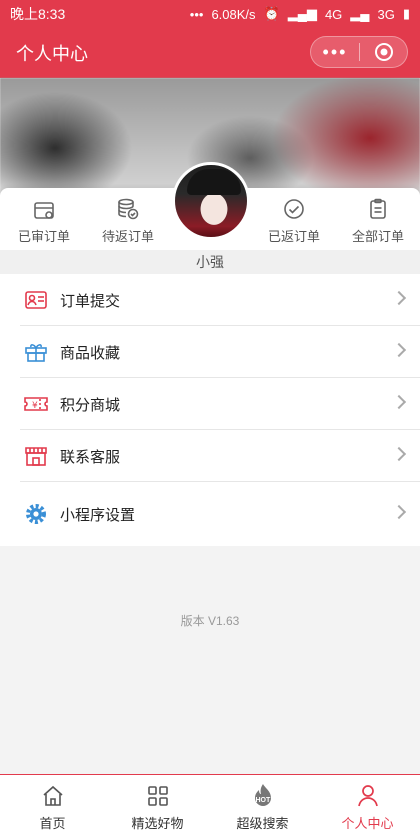 The height and width of the screenshot is (840, 420). I want to click on page-title: 个人中心, so click(52, 54).